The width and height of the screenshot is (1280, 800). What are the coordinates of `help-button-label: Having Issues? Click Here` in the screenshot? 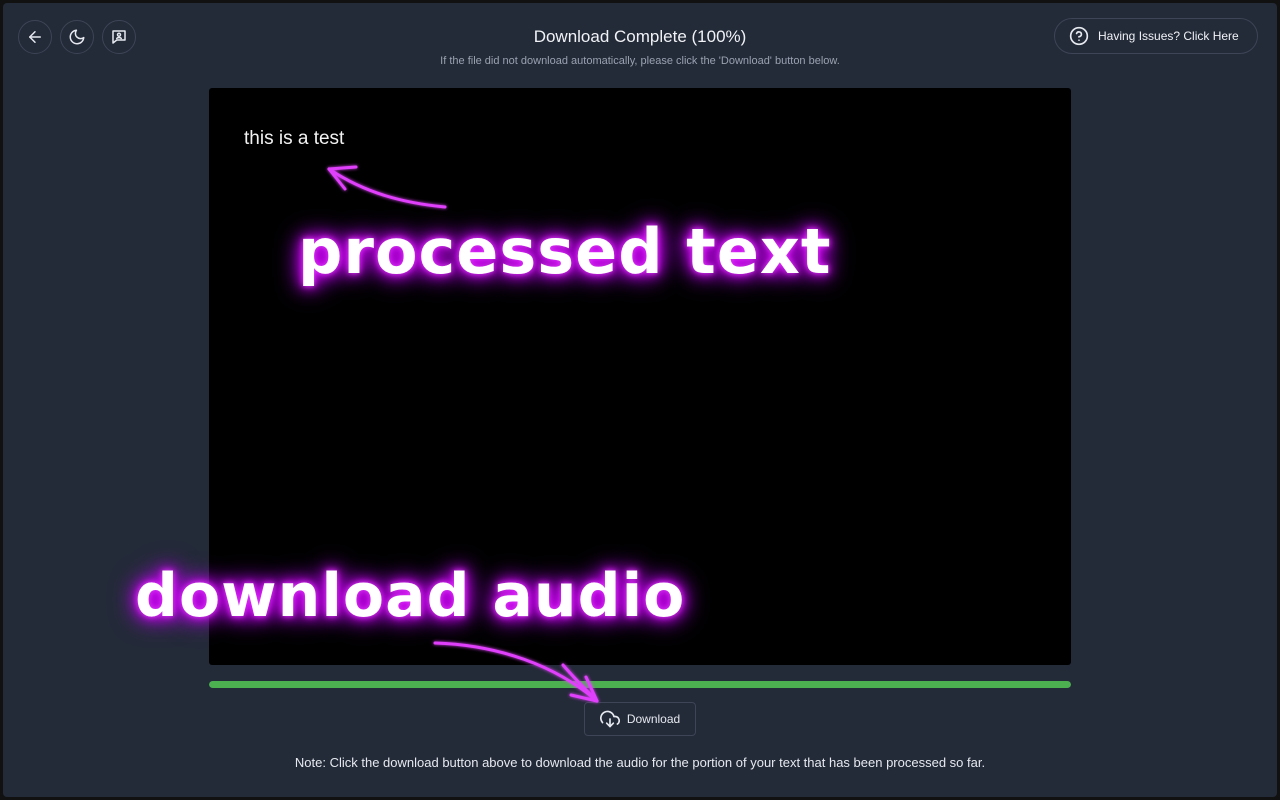 It's located at (1168, 36).